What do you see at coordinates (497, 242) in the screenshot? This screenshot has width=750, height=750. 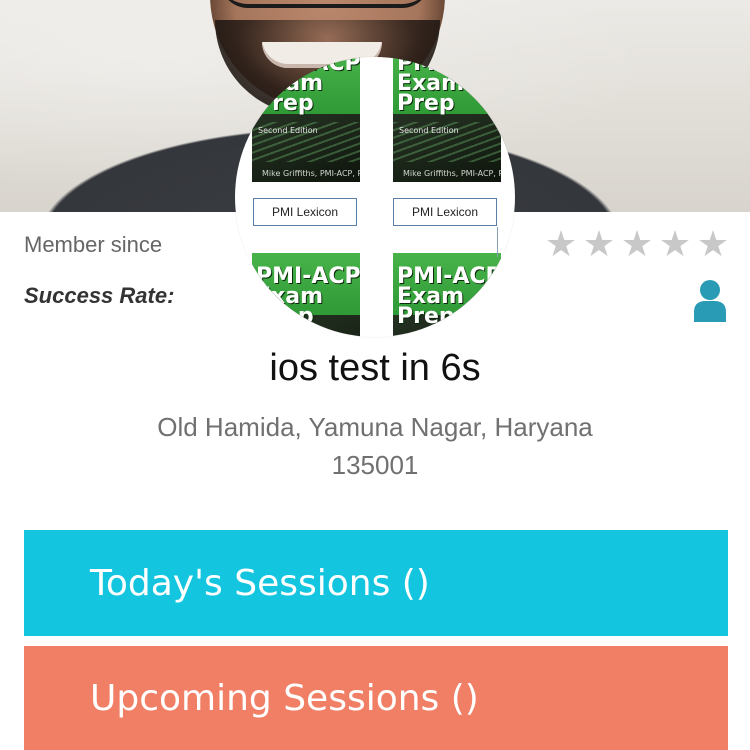 I see `divider` at bounding box center [497, 242].